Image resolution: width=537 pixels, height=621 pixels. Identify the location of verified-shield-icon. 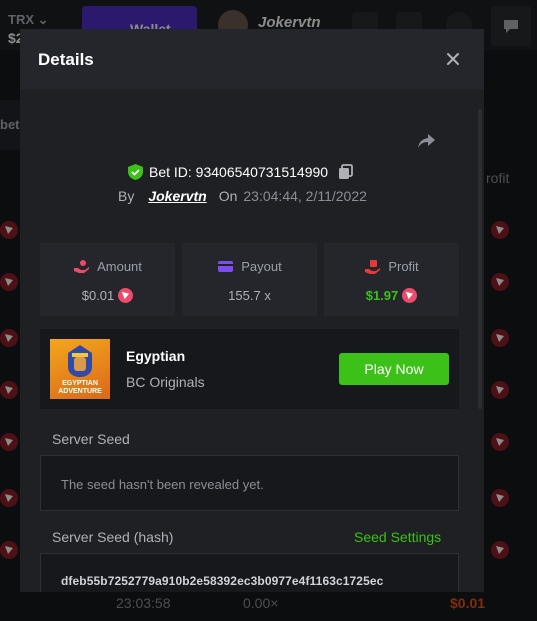
(135, 172).